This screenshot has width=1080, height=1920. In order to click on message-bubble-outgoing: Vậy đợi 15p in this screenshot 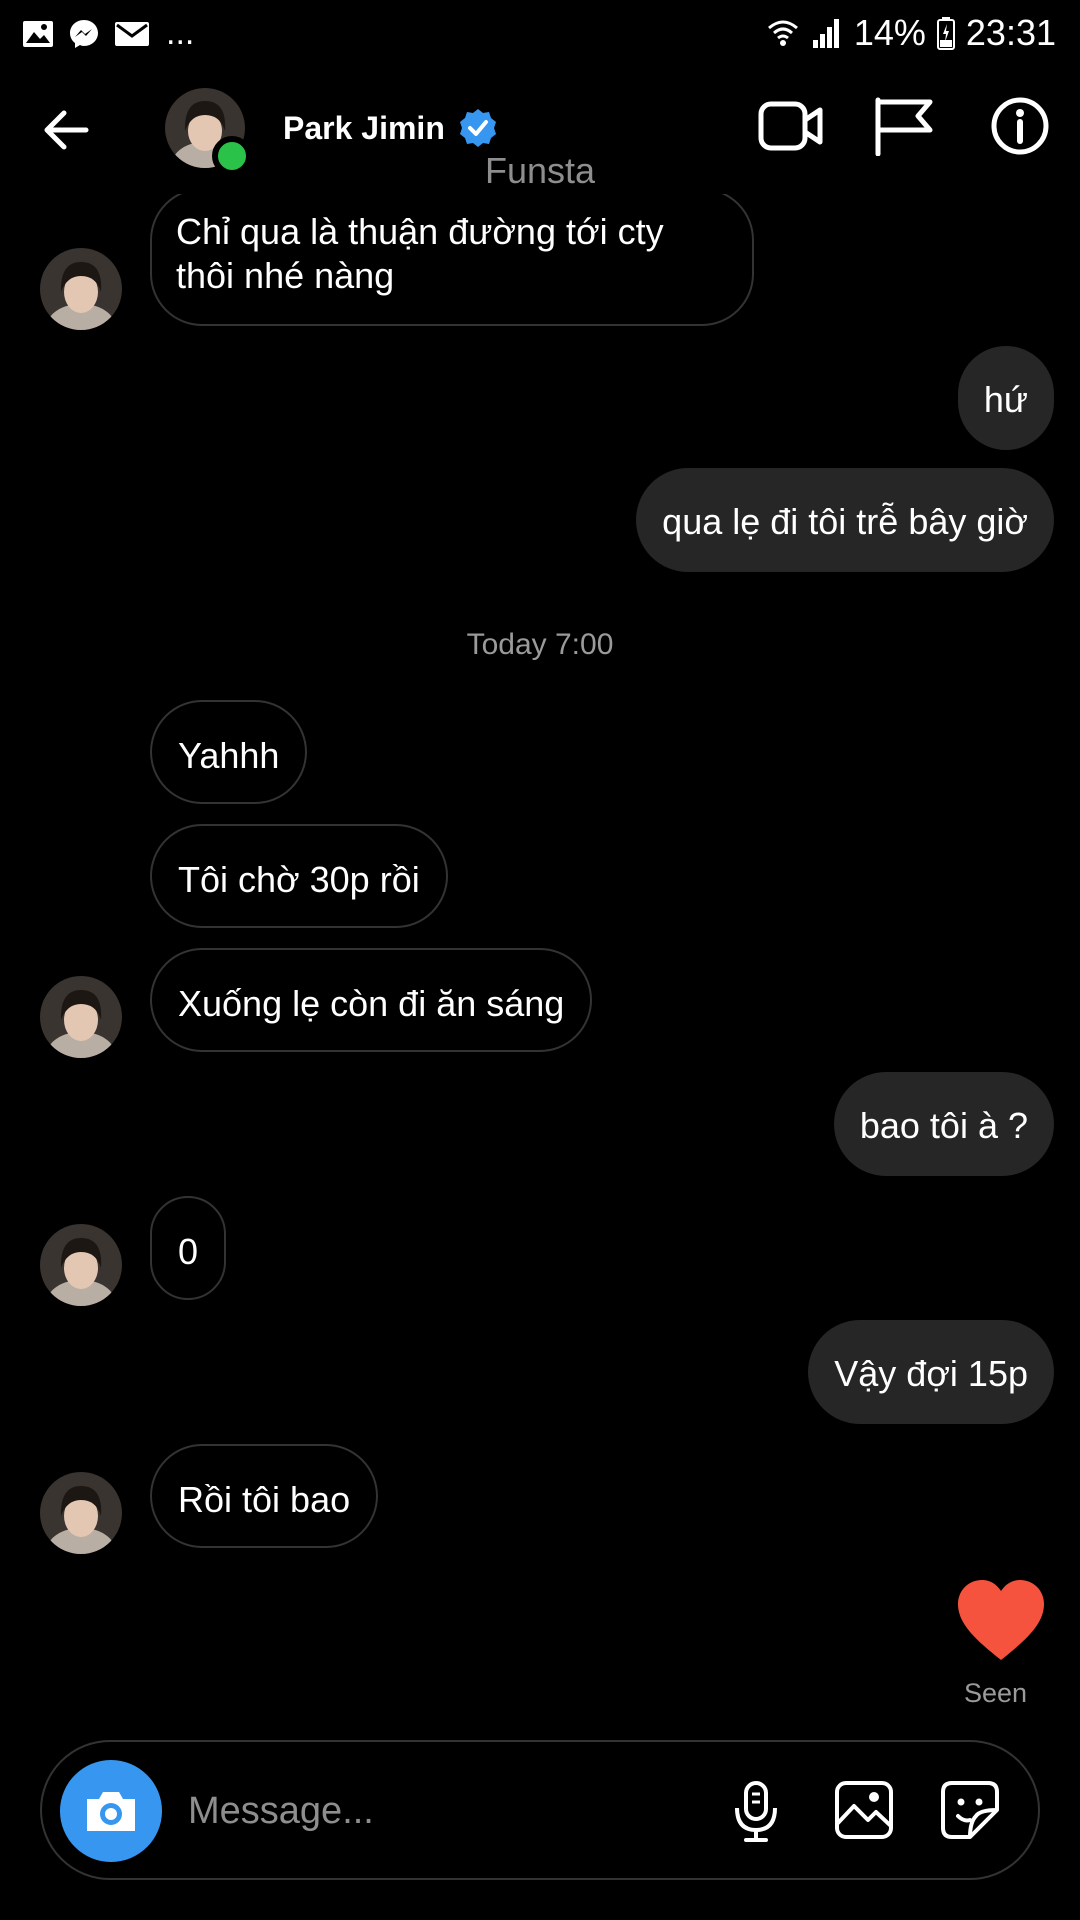, I will do `click(931, 1372)`.